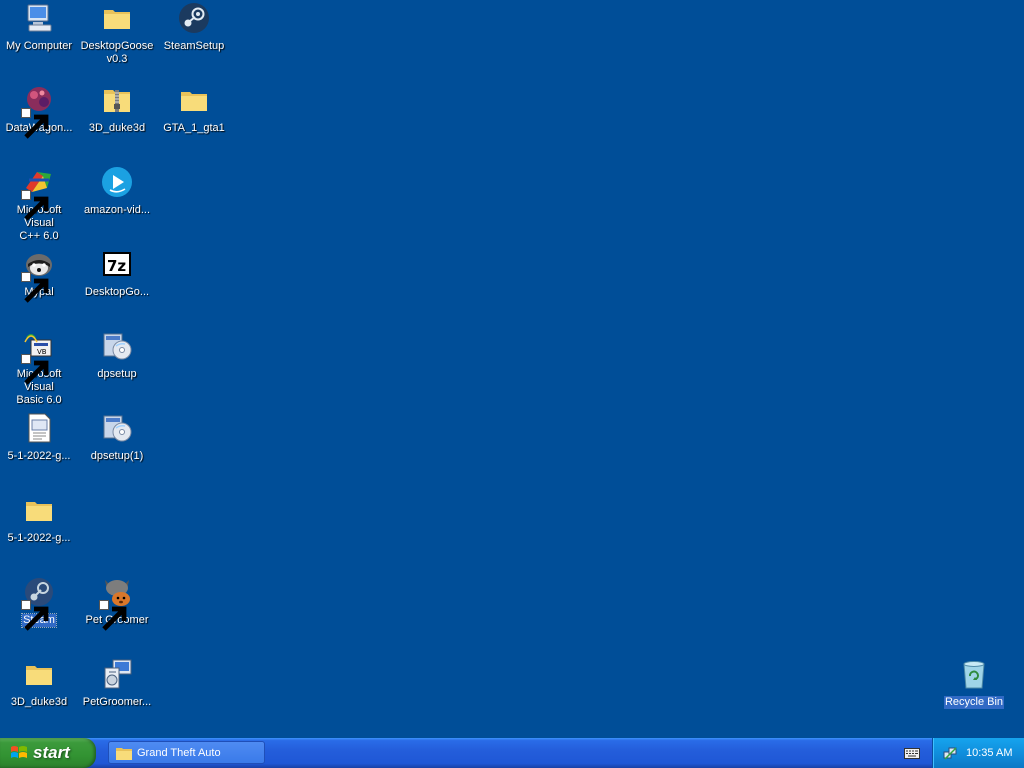  I want to click on desktop-icon-visual-cpp: Microsoft Visual C++ 6.0, so click(39, 205).